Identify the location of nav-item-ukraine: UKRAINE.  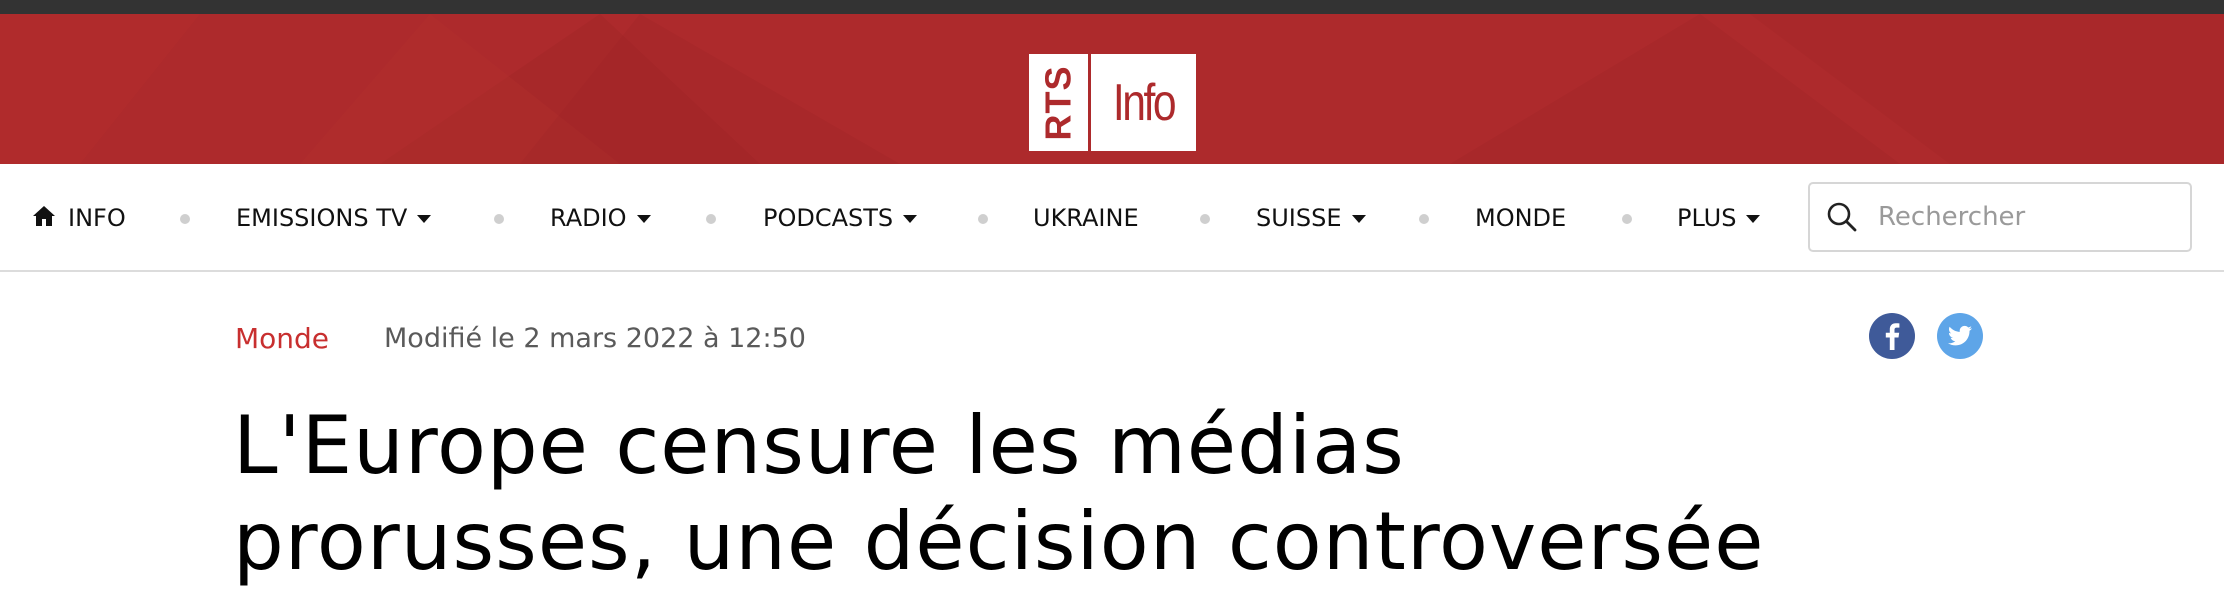
(1086, 218).